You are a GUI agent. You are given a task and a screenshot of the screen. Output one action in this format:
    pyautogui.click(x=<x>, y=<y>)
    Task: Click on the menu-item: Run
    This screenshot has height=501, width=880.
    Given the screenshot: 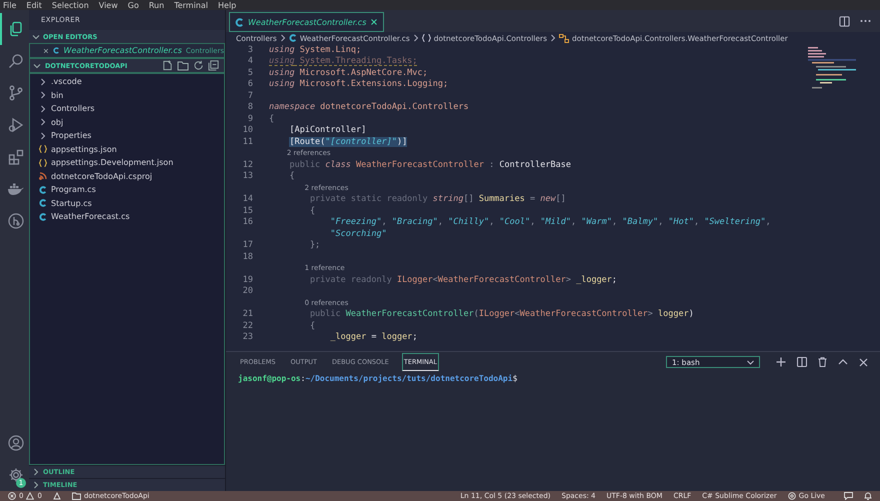 What is the action you would take?
    pyautogui.click(x=156, y=5)
    